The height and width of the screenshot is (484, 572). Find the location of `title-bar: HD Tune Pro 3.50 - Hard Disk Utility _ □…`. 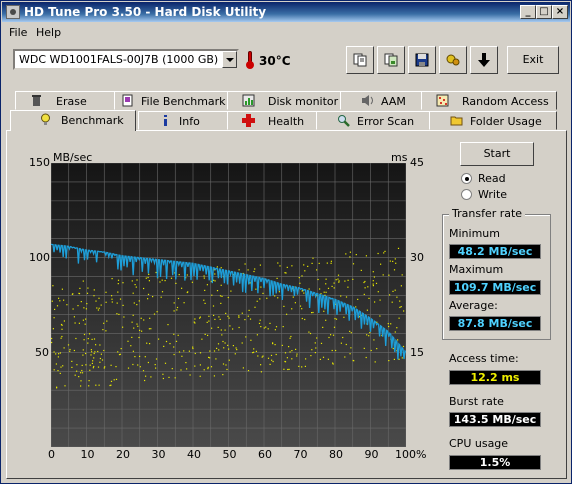

title-bar: HD Tune Pro 3.50 - Hard Disk Utility _ □… is located at coordinates (286, 12).